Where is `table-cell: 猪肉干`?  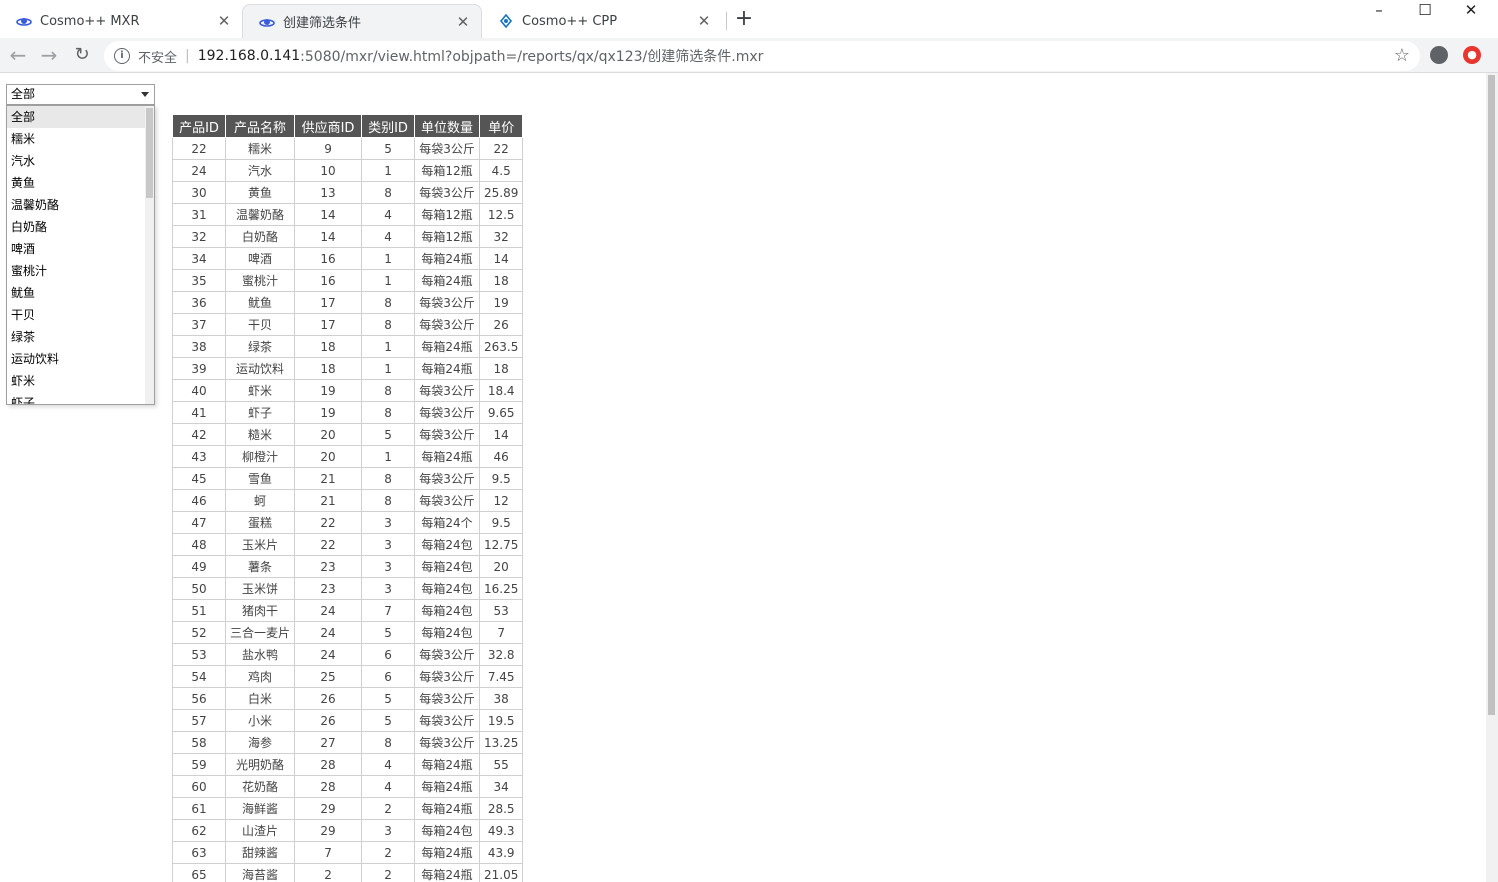 table-cell: 猪肉干 is located at coordinates (260, 610).